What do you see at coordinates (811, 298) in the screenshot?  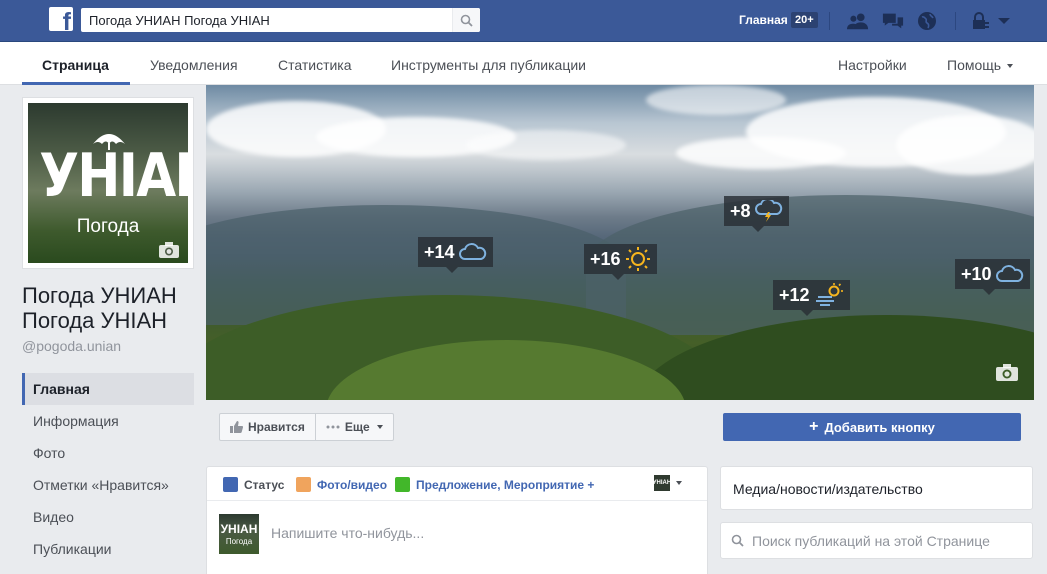 I see `weather-tag: +12` at bounding box center [811, 298].